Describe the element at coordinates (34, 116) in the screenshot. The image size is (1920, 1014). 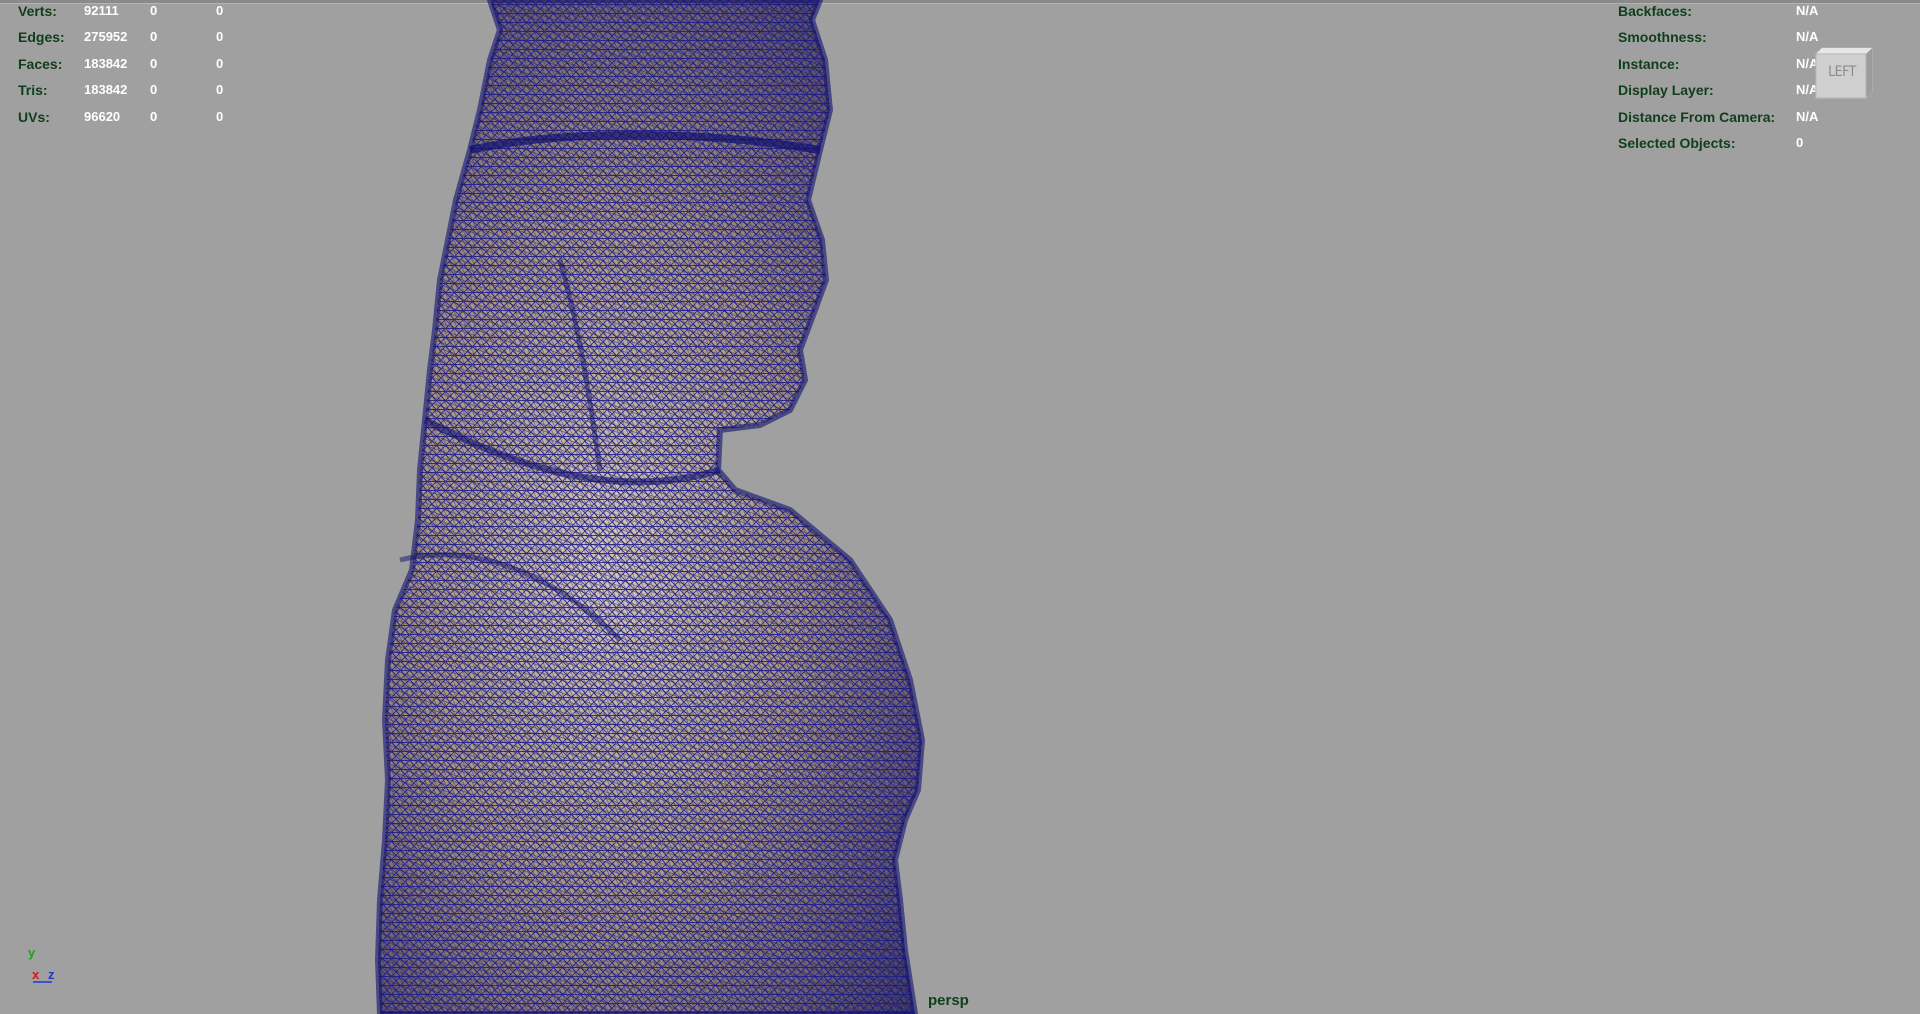
I see `hud-label: UVs:` at that location.